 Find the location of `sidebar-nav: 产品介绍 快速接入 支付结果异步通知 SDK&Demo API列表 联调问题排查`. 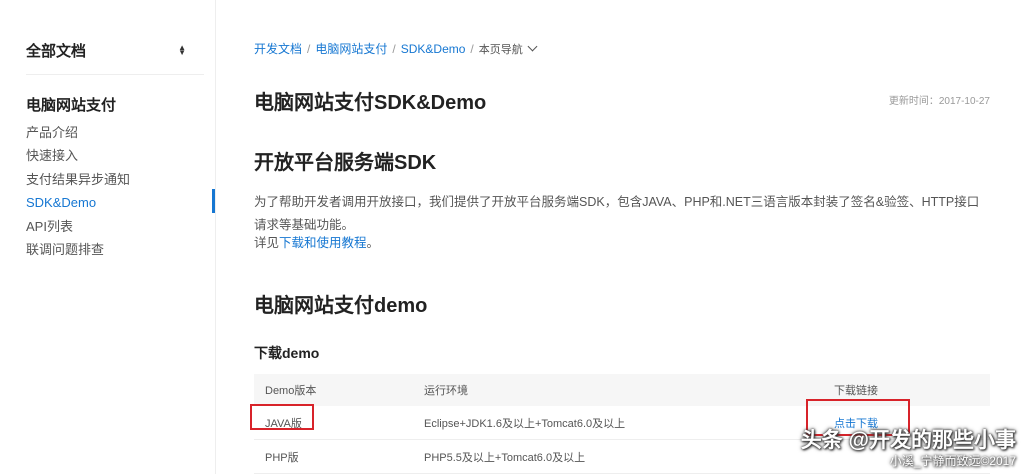

sidebar-nav: 产品介绍 快速接入 支付结果异步通知 SDK&Demo API列表 联调问题排查 is located at coordinates (78, 191).